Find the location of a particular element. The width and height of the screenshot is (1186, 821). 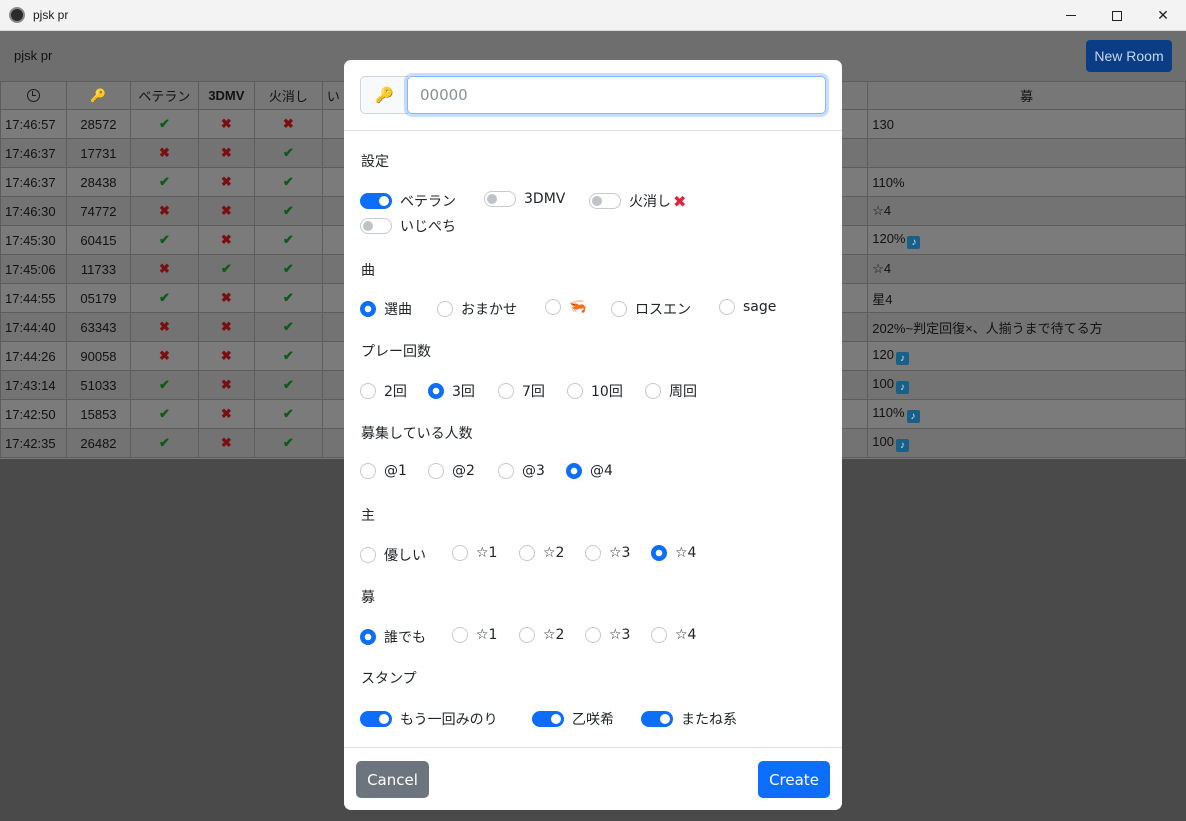

host-radio-star1: ☆1 is located at coordinates (474, 553).